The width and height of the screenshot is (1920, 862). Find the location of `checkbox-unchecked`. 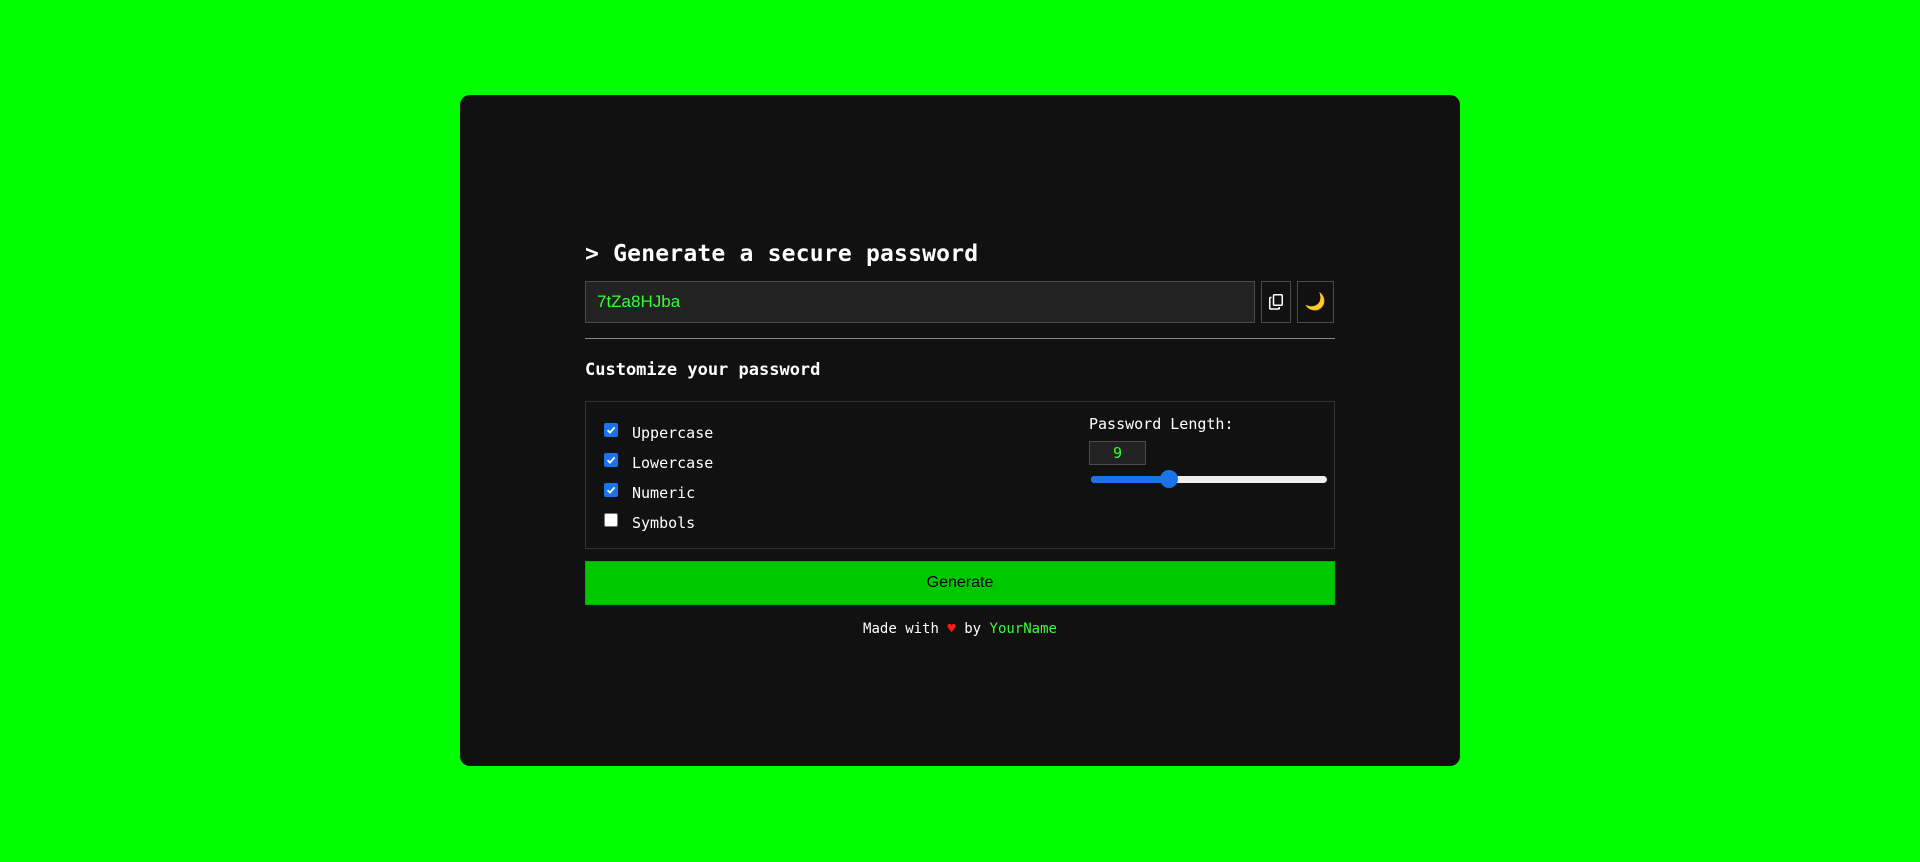

checkbox-unchecked is located at coordinates (611, 520).